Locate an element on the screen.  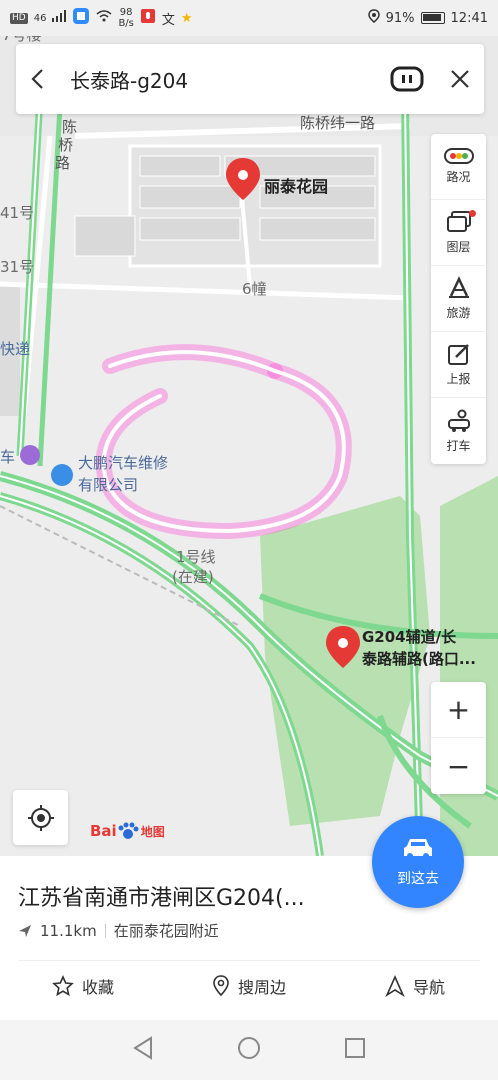
travel-icon is located at coordinates (458, 287).